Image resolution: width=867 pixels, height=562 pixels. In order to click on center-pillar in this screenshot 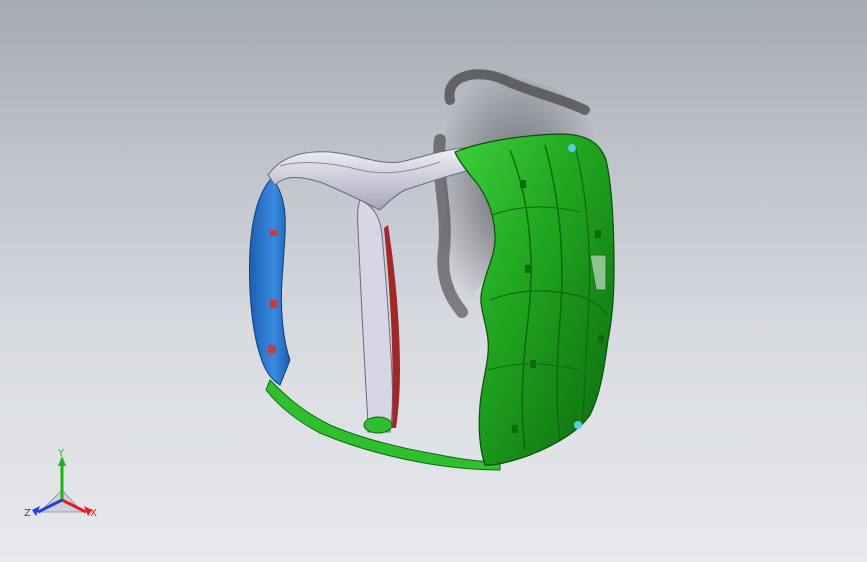, I will do `click(378, 316)`.